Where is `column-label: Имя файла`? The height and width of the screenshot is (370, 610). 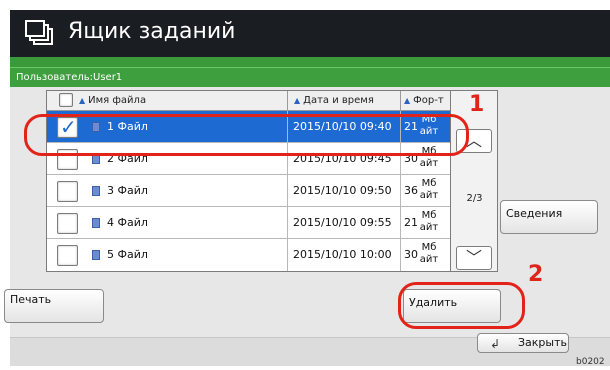 column-label: Имя файла is located at coordinates (117, 100).